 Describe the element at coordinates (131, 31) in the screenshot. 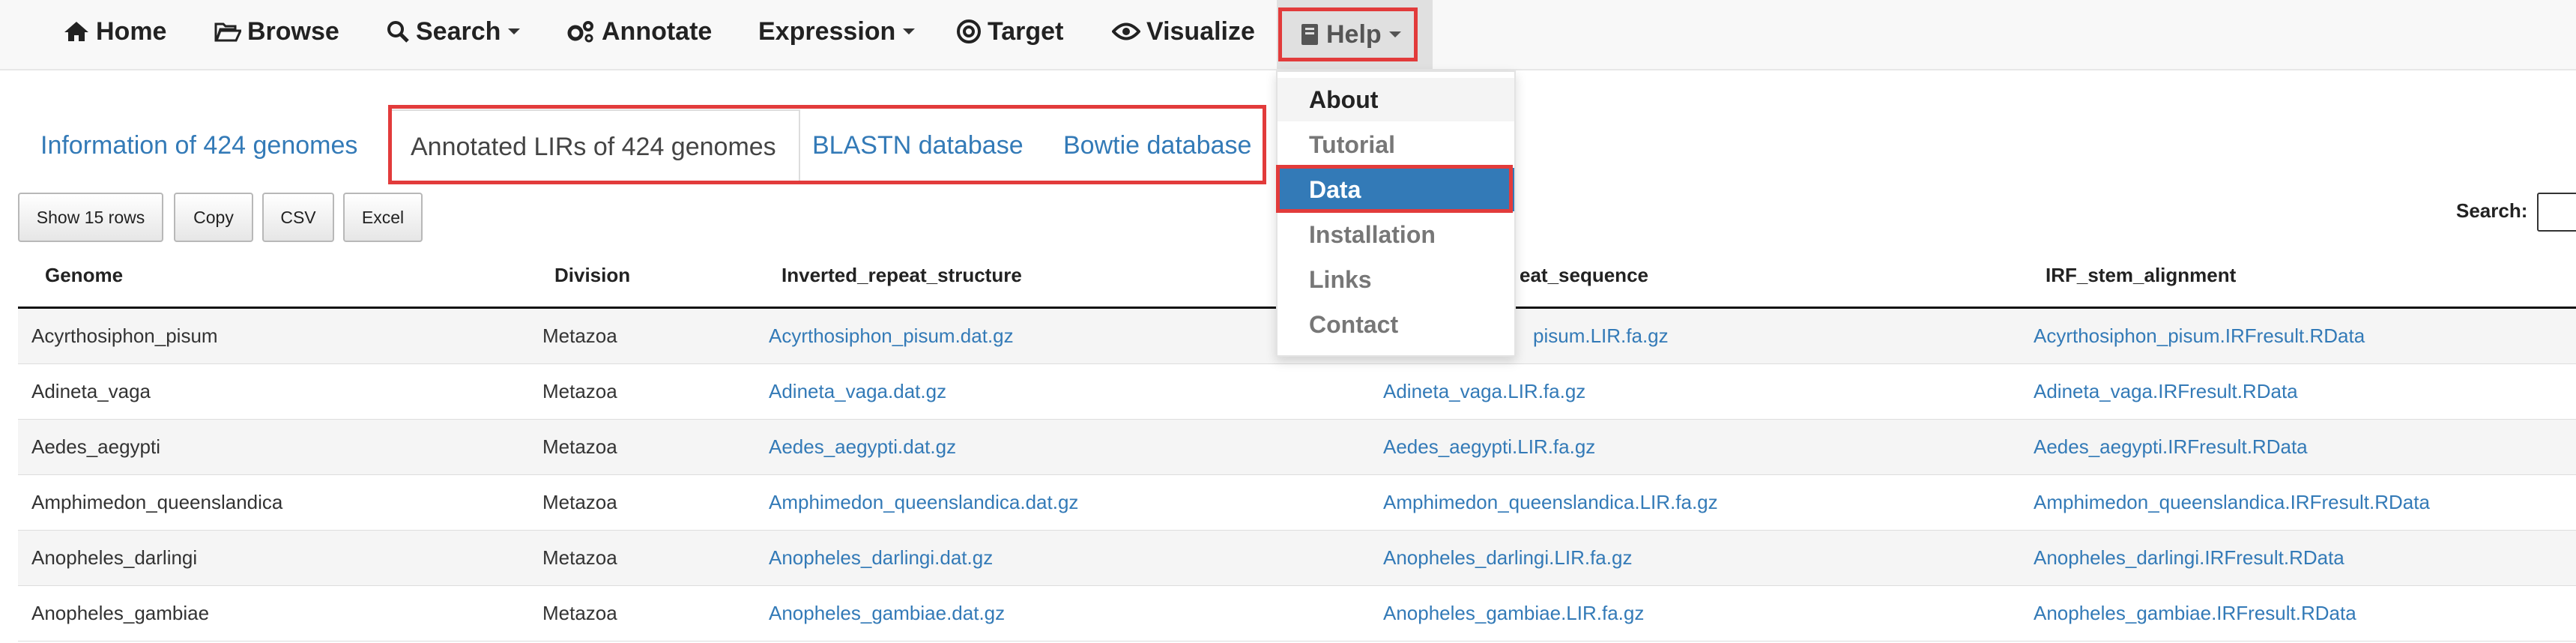

I see `nav-home-label: Home` at that location.